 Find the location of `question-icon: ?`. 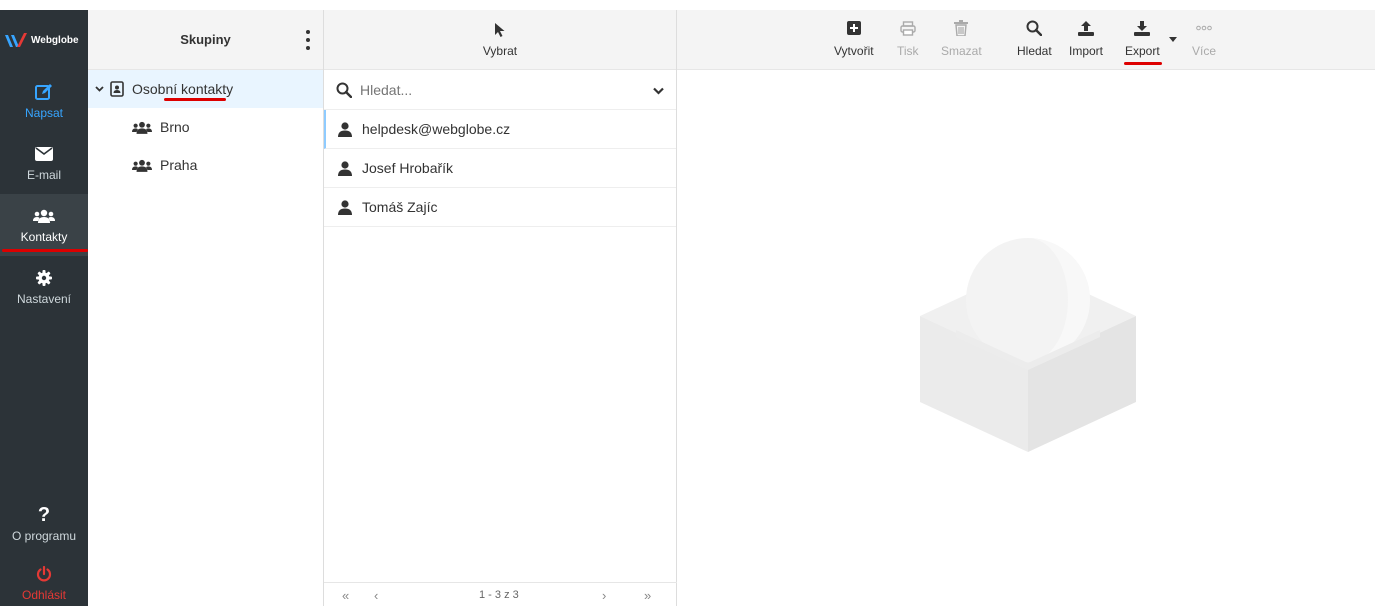

question-icon: ? is located at coordinates (44, 514).